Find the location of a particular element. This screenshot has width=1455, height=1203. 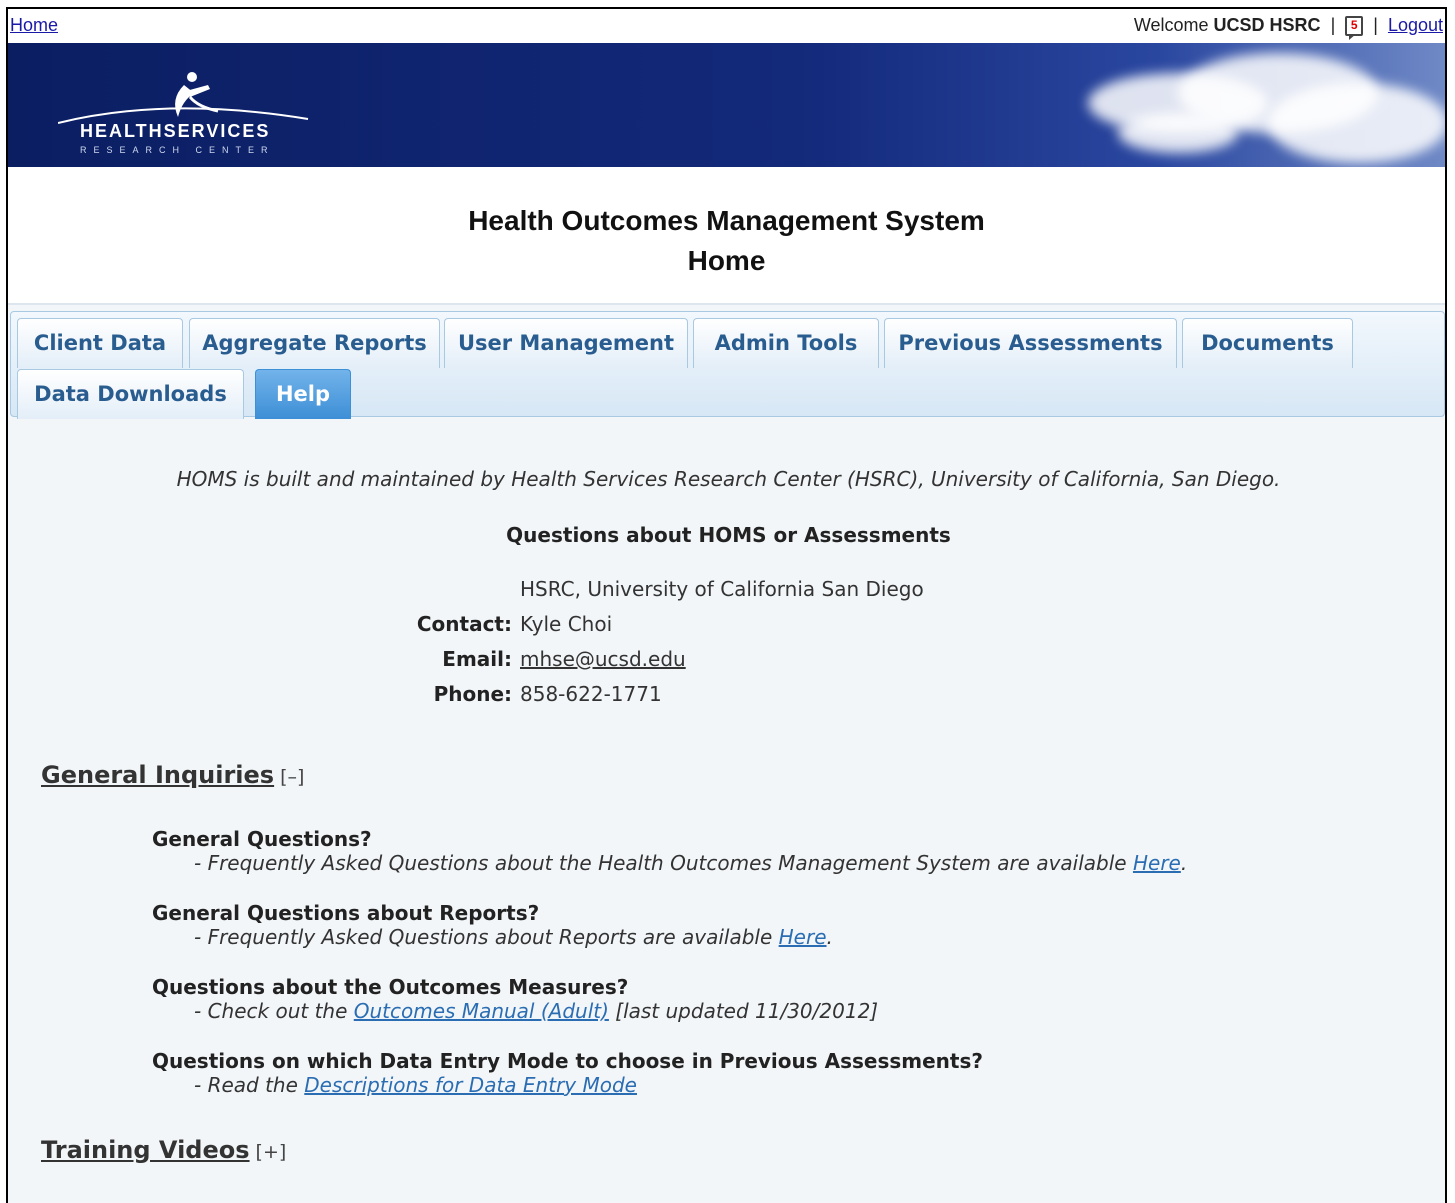

training-videos-toggle: [+] is located at coordinates (271, 1152).